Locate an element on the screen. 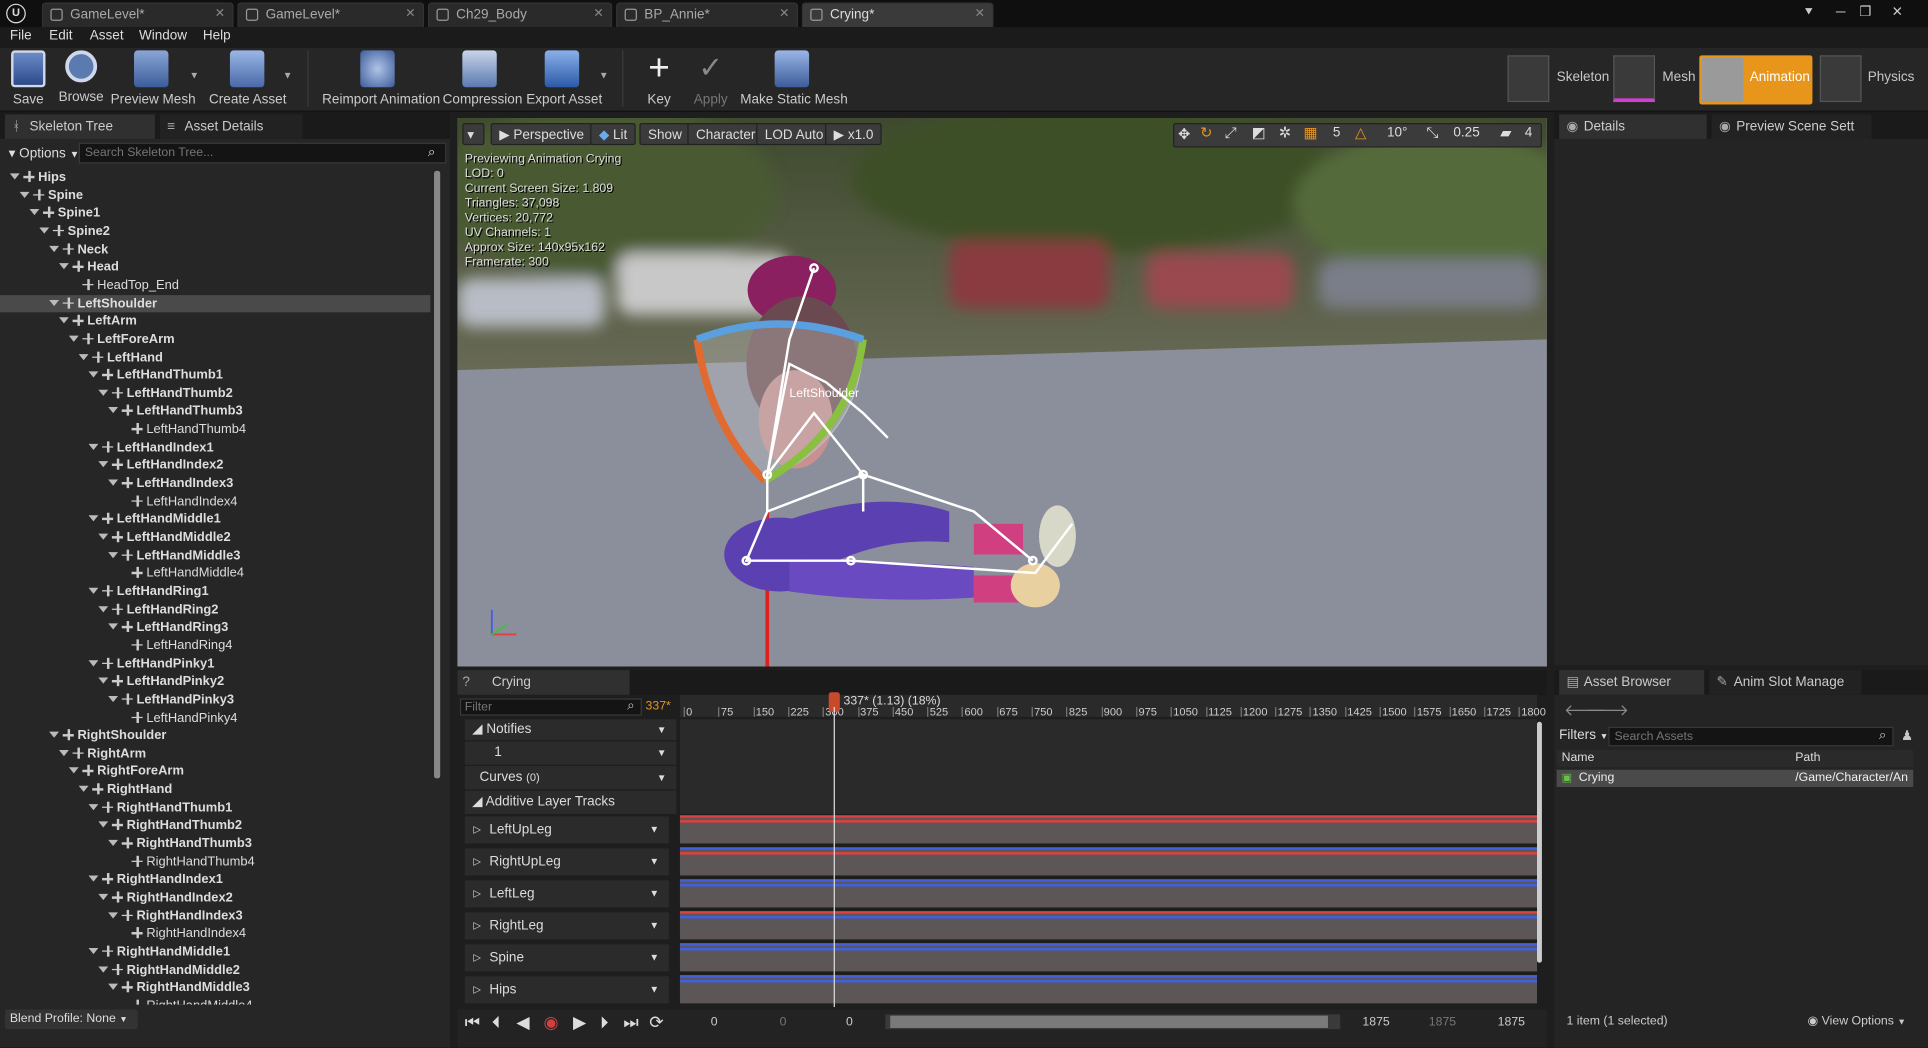  translate-icon: ✥ is located at coordinates (1184, 133).